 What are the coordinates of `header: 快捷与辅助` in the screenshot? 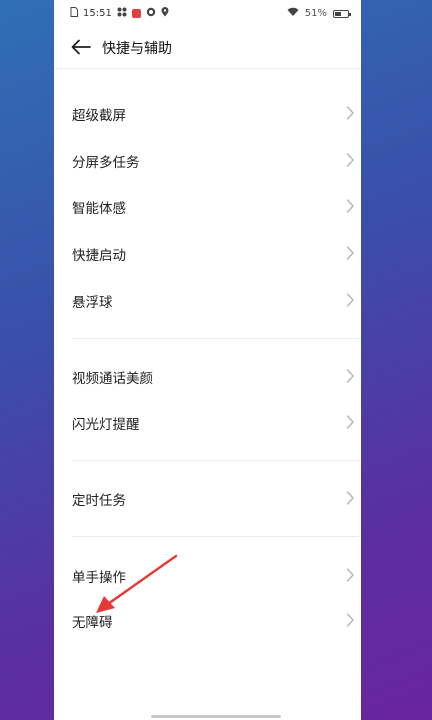 It's located at (207, 47).